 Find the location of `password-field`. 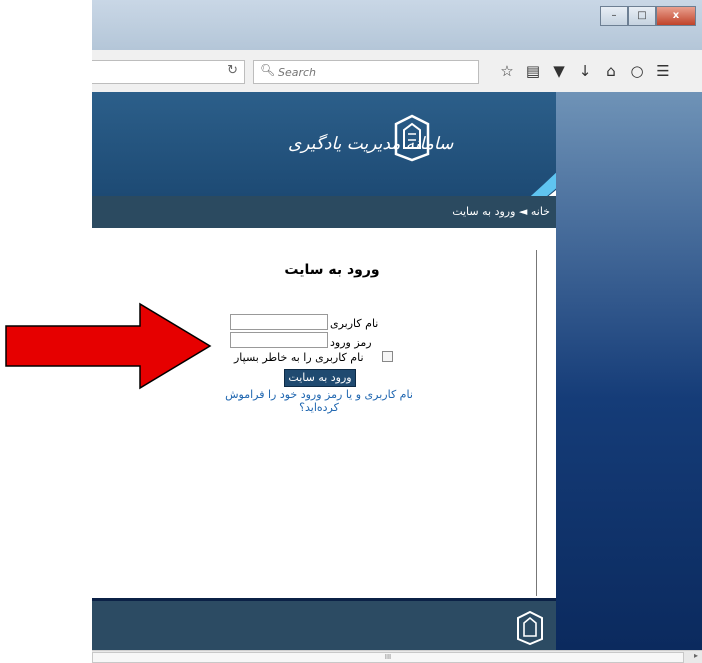

password-field is located at coordinates (279, 340).